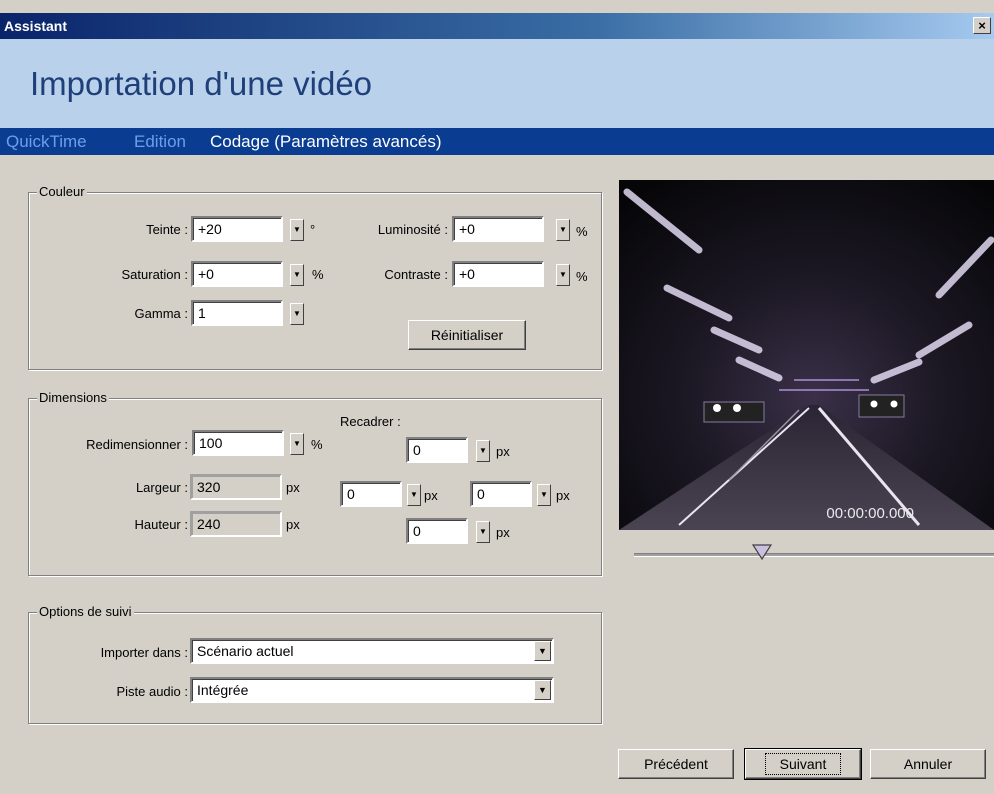  Describe the element at coordinates (483, 532) in the screenshot. I see `recadrer-bottom-spin-button: ▼` at that location.